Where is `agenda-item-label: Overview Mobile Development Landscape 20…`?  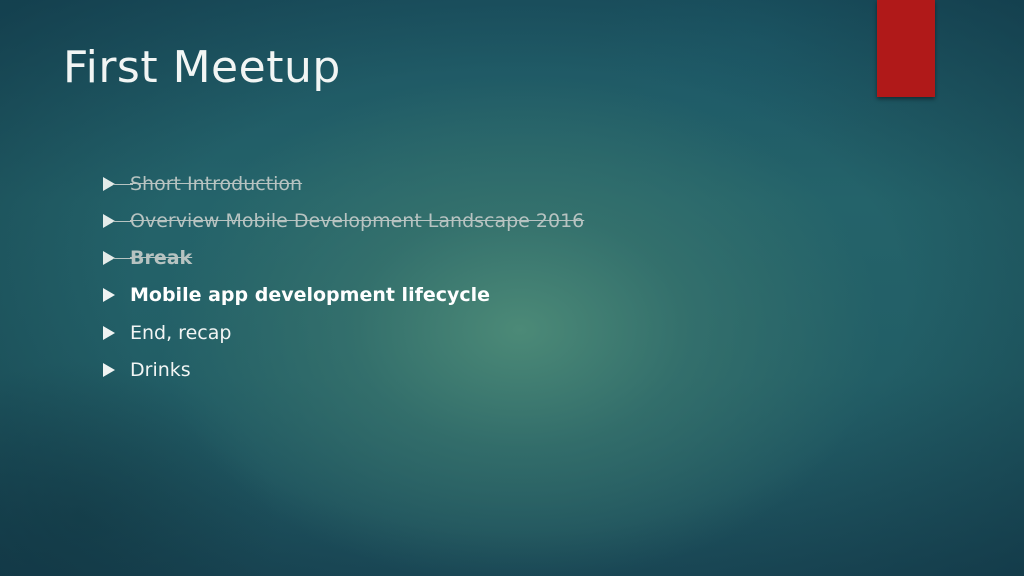 agenda-item-label: Overview Mobile Development Landscape 20… is located at coordinates (357, 221).